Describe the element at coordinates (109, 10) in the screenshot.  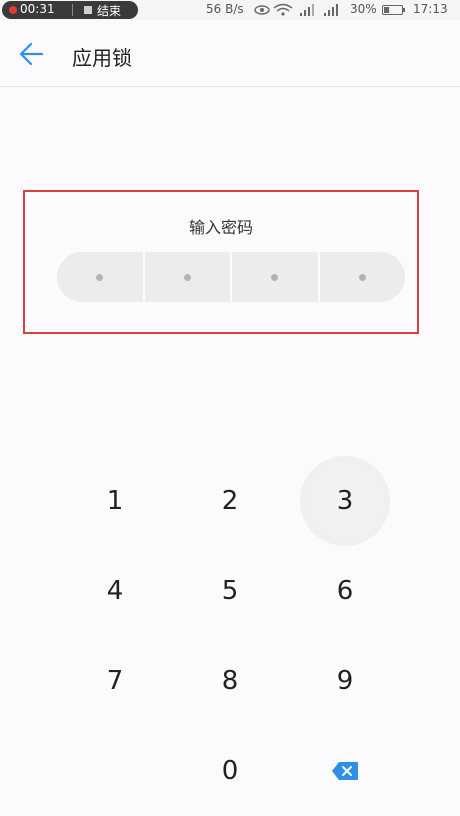
I see `recording-end-button: 结束` at that location.